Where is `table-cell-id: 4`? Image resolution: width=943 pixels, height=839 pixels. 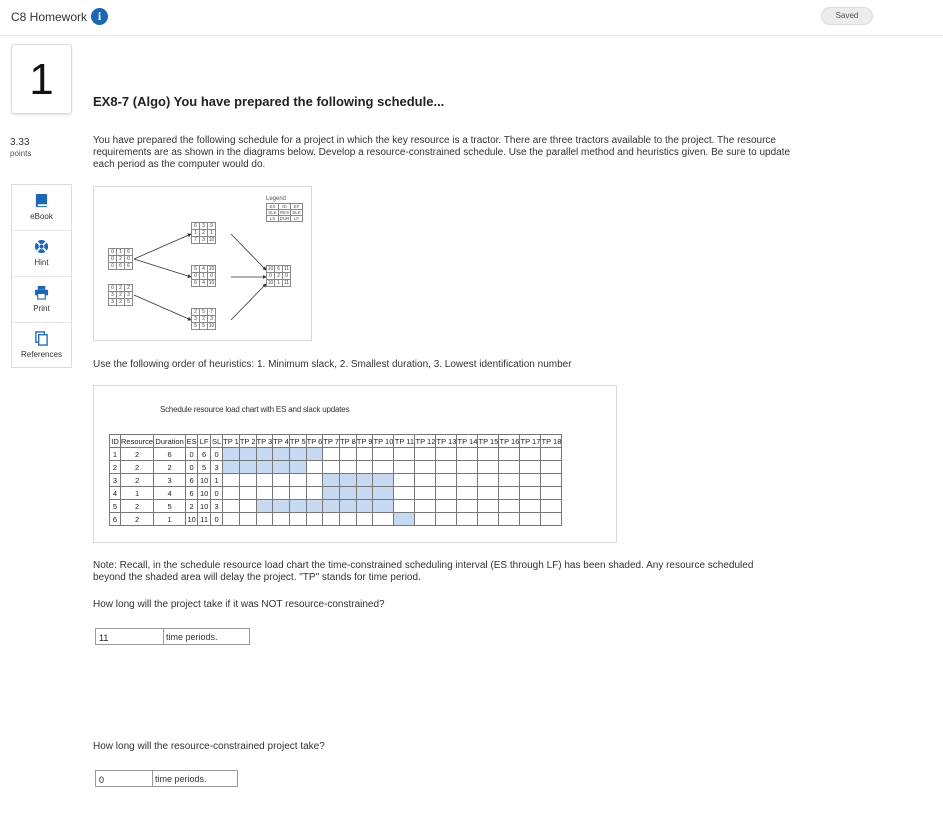
table-cell-id: 4 is located at coordinates (115, 493).